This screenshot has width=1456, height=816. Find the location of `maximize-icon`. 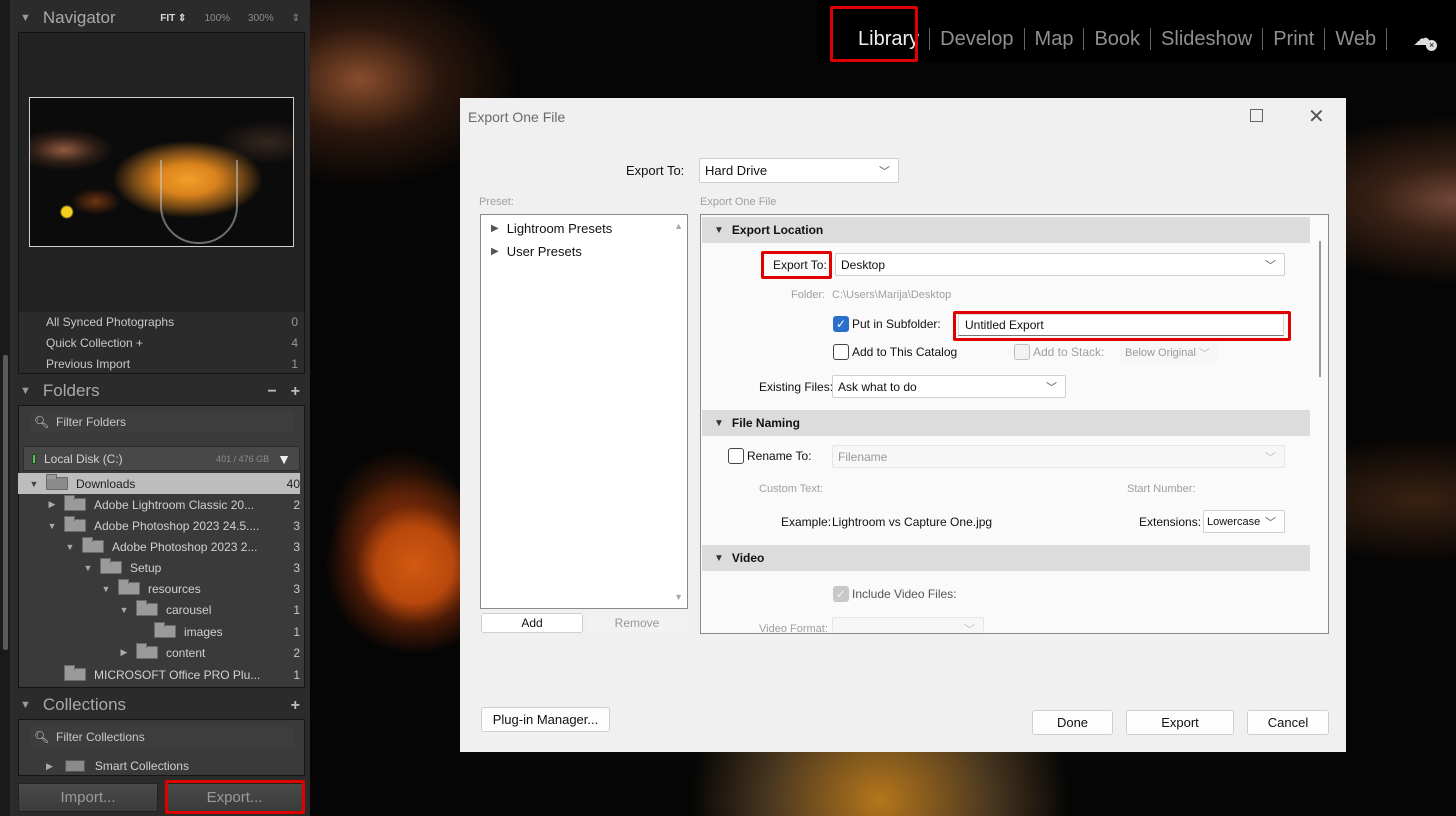

maximize-icon is located at coordinates (1256, 115).